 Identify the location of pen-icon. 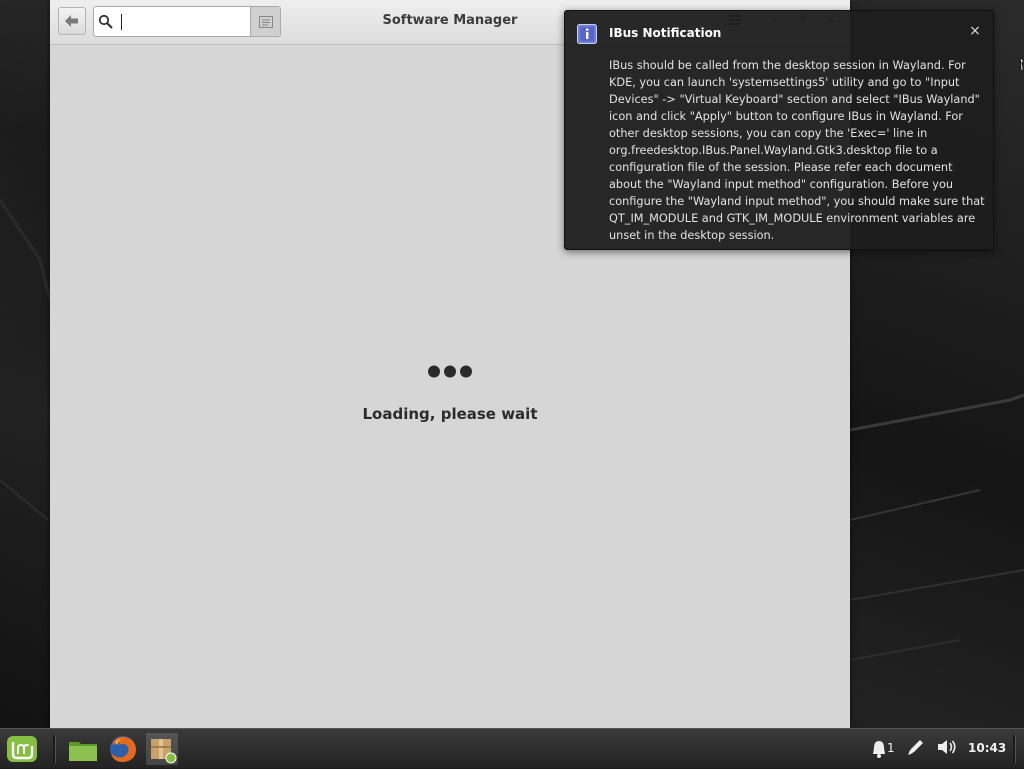
(915, 747).